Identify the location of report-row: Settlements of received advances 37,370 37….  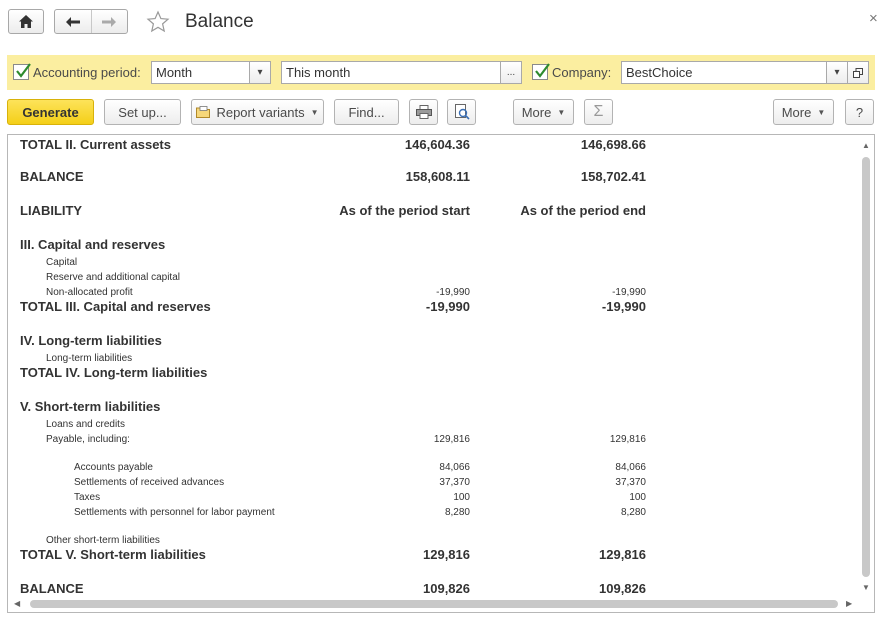
(438, 485).